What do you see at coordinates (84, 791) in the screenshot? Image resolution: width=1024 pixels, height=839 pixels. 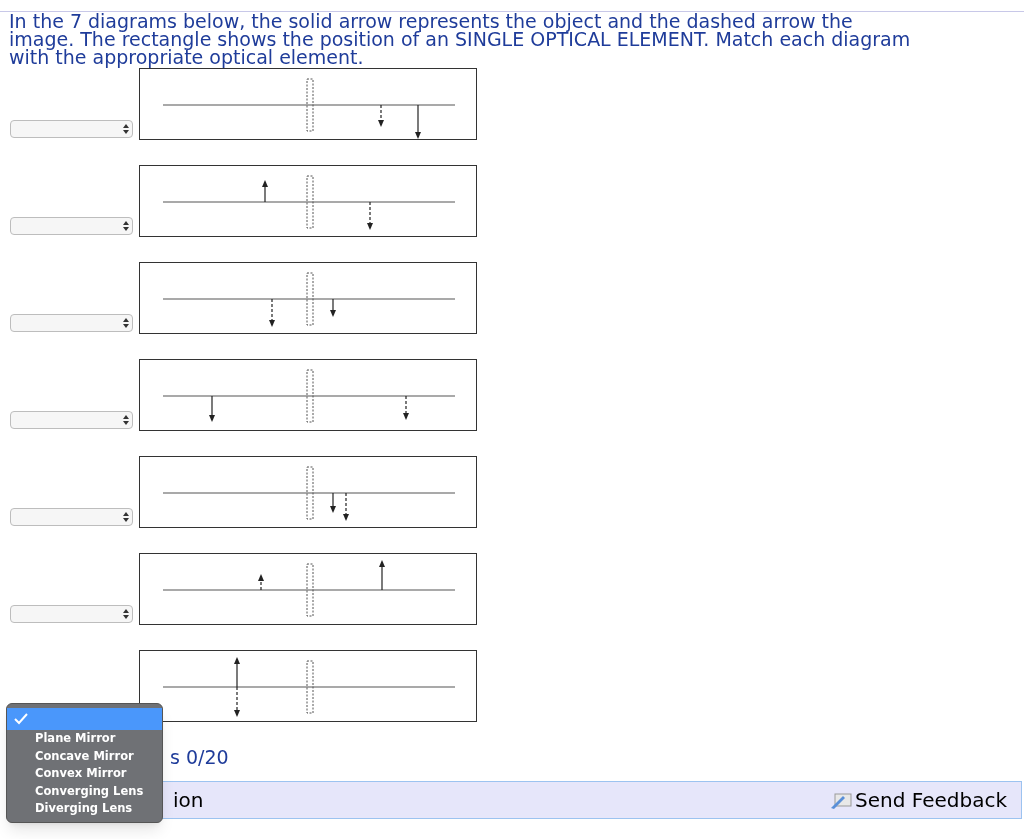 I see `menu-option: Converging Lens` at bounding box center [84, 791].